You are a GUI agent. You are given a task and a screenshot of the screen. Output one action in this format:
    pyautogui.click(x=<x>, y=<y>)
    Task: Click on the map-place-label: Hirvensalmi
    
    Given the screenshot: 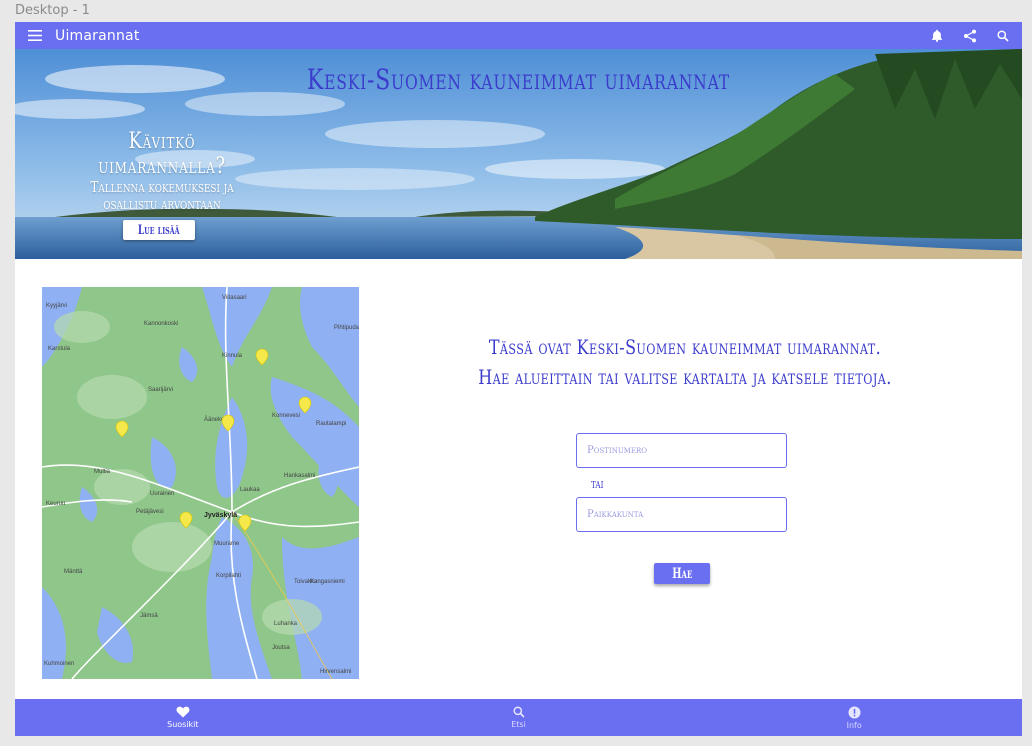 What is the action you would take?
    pyautogui.click(x=335, y=672)
    